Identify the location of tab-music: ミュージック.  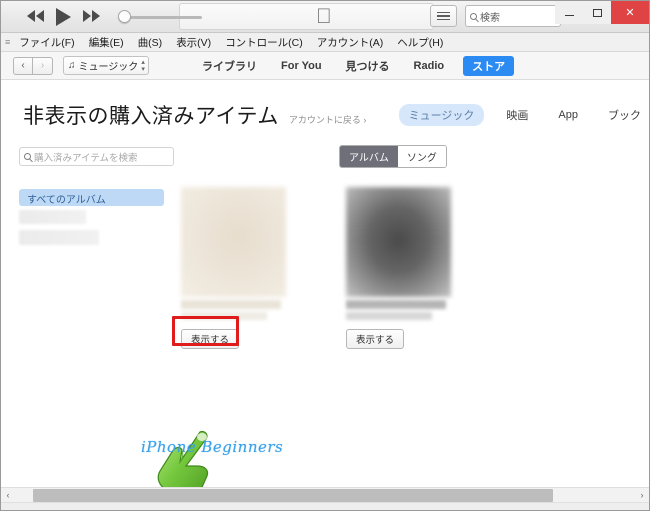
(441, 115).